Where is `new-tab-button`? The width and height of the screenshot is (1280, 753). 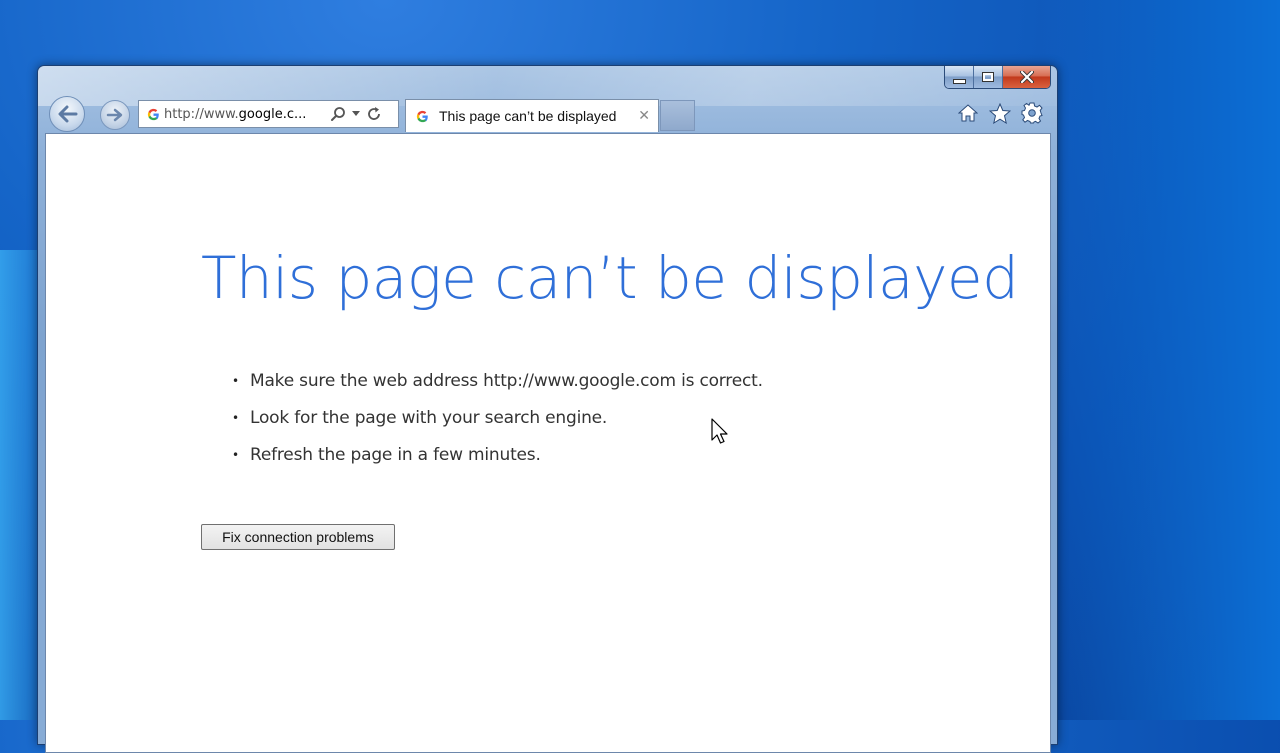
new-tab-button is located at coordinates (677, 115).